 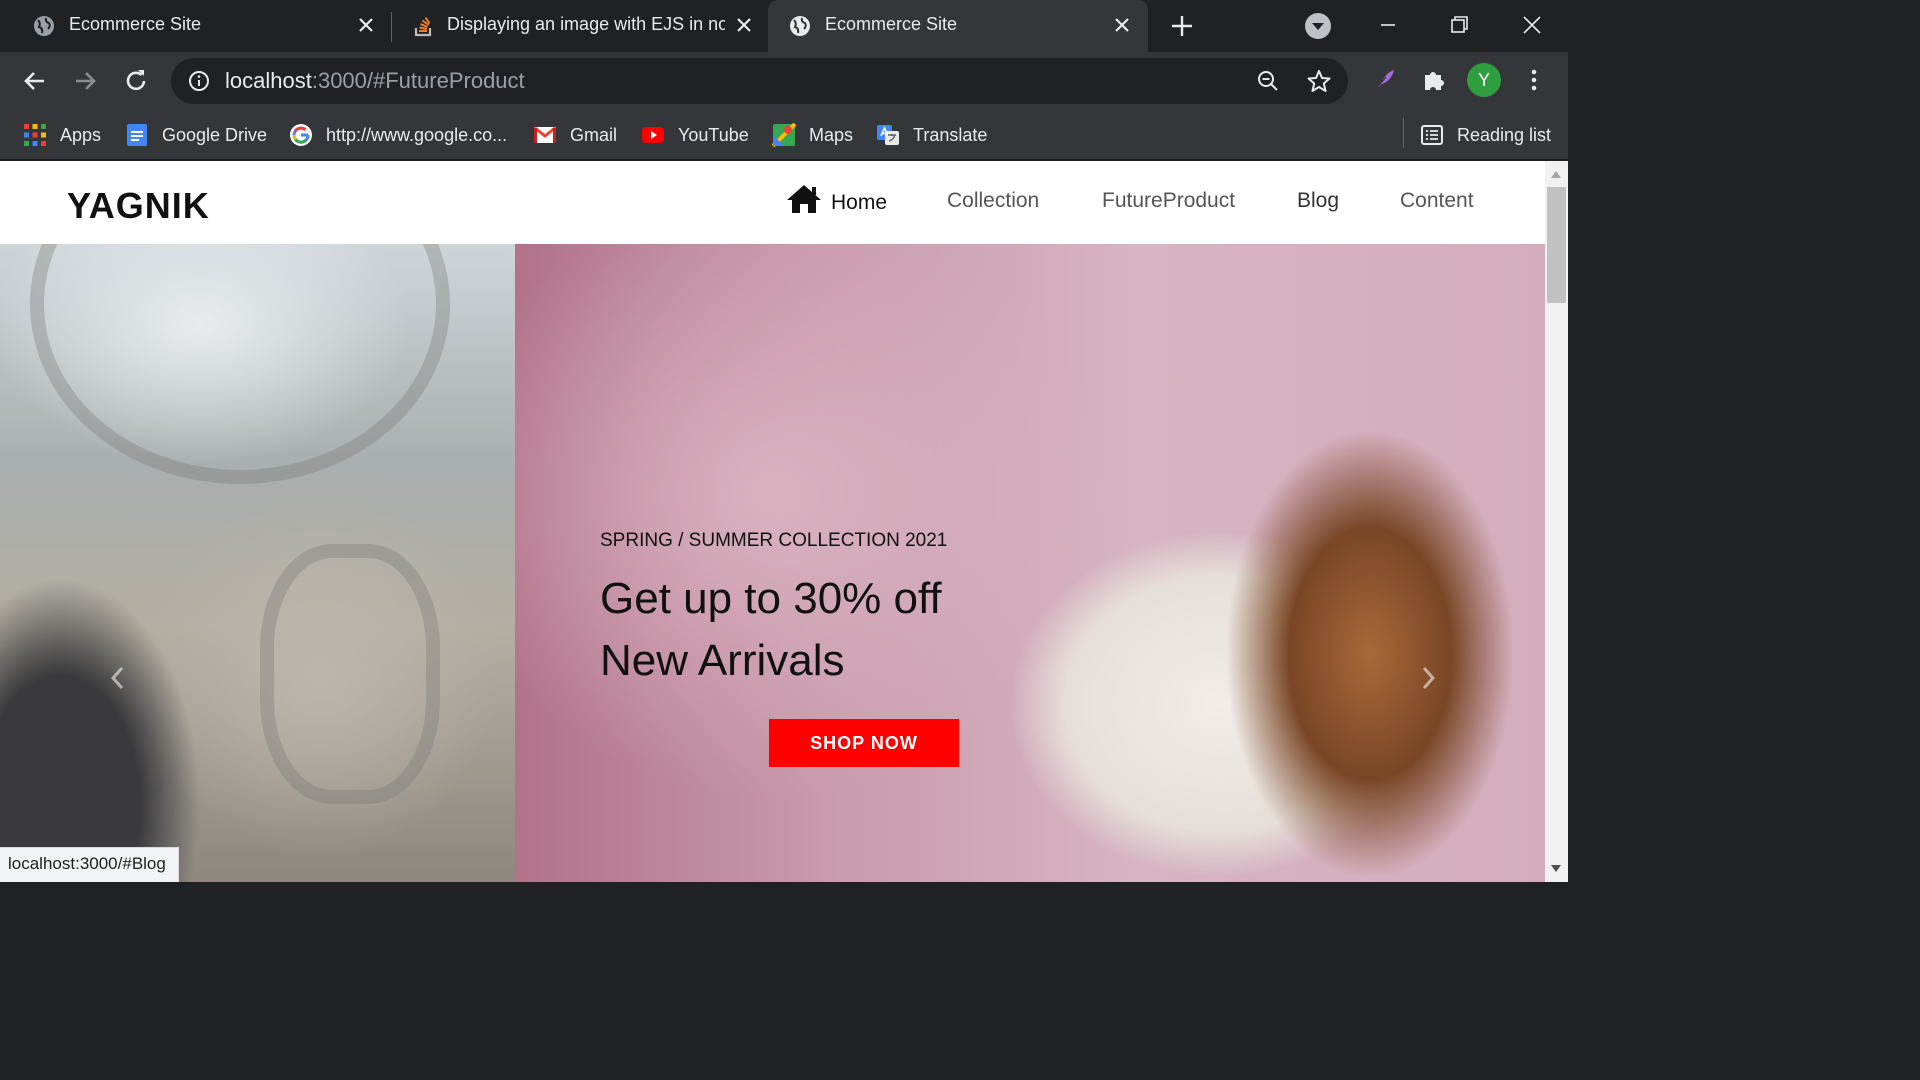 I want to click on minimize-icon, so click(x=1388, y=25).